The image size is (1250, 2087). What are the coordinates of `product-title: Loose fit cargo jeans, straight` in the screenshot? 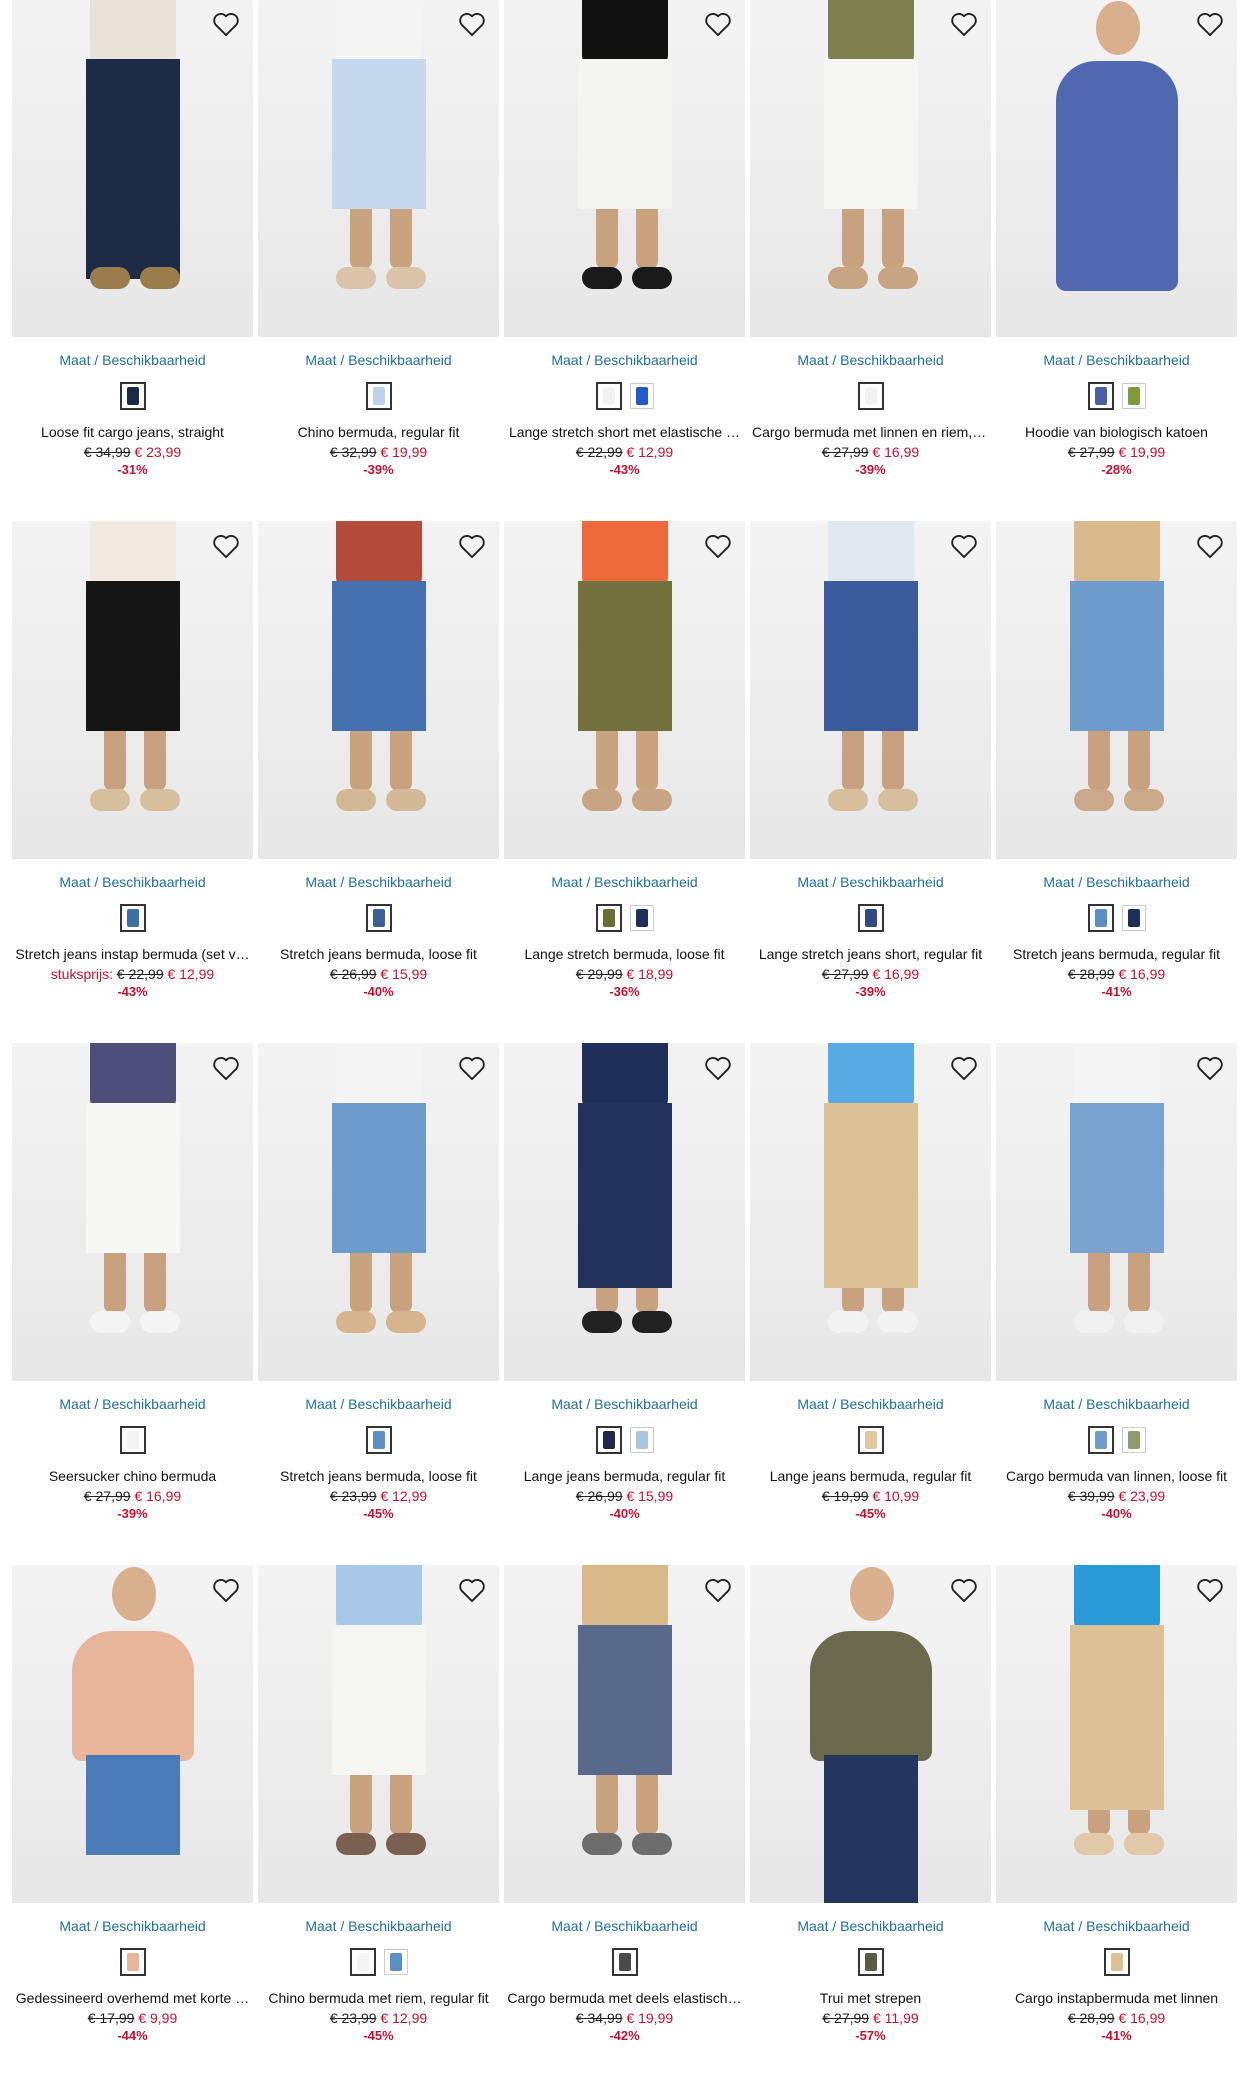 It's located at (132, 432).